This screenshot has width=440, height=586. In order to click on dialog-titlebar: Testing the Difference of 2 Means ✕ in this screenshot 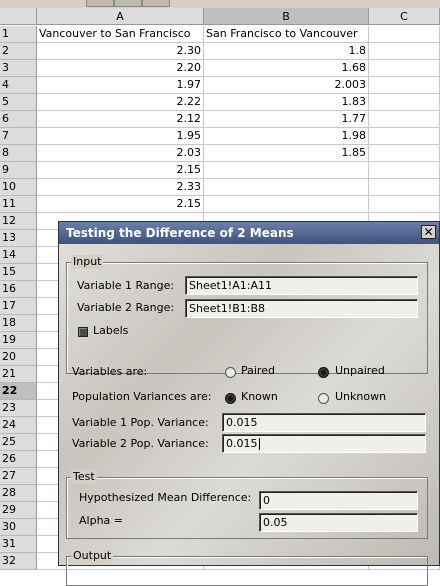, I will do `click(249, 233)`.